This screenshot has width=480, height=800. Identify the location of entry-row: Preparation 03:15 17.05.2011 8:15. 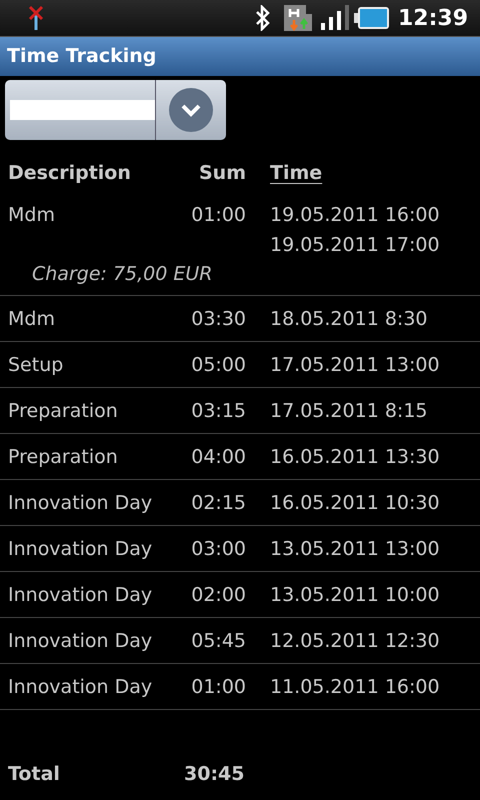
(240, 411).